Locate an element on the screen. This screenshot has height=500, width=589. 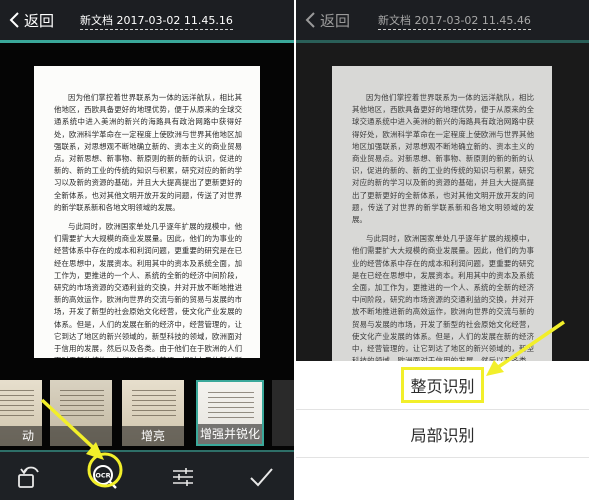
confirm-button is located at coordinates (261, 477).